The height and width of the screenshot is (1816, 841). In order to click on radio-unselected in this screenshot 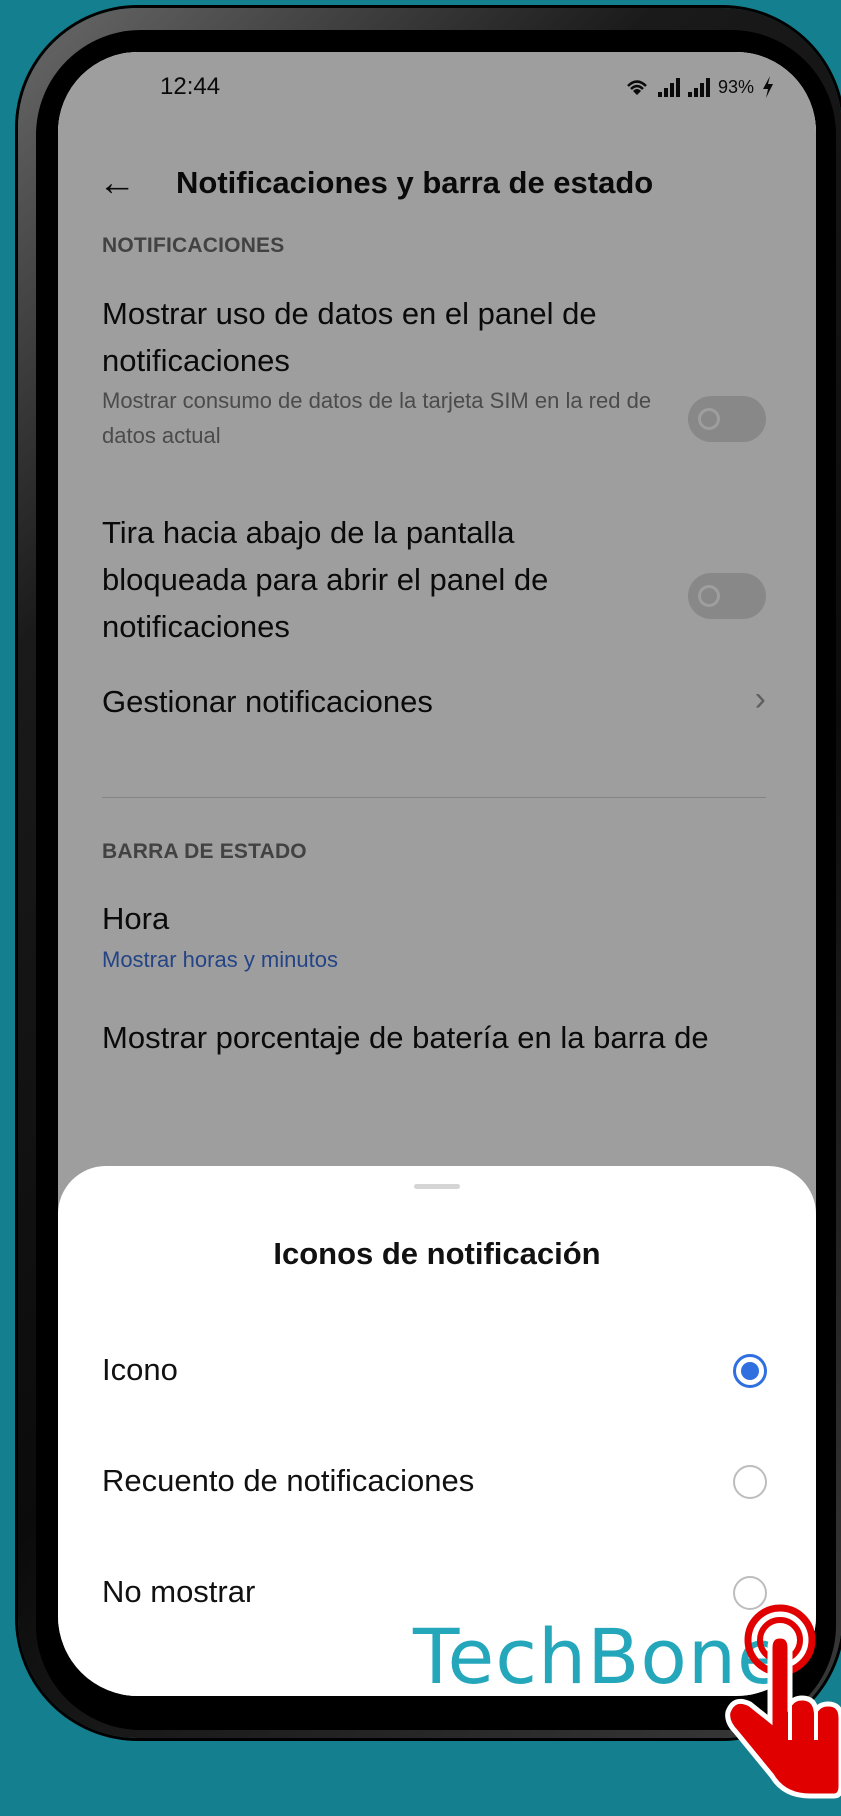, I will do `click(750, 1482)`.